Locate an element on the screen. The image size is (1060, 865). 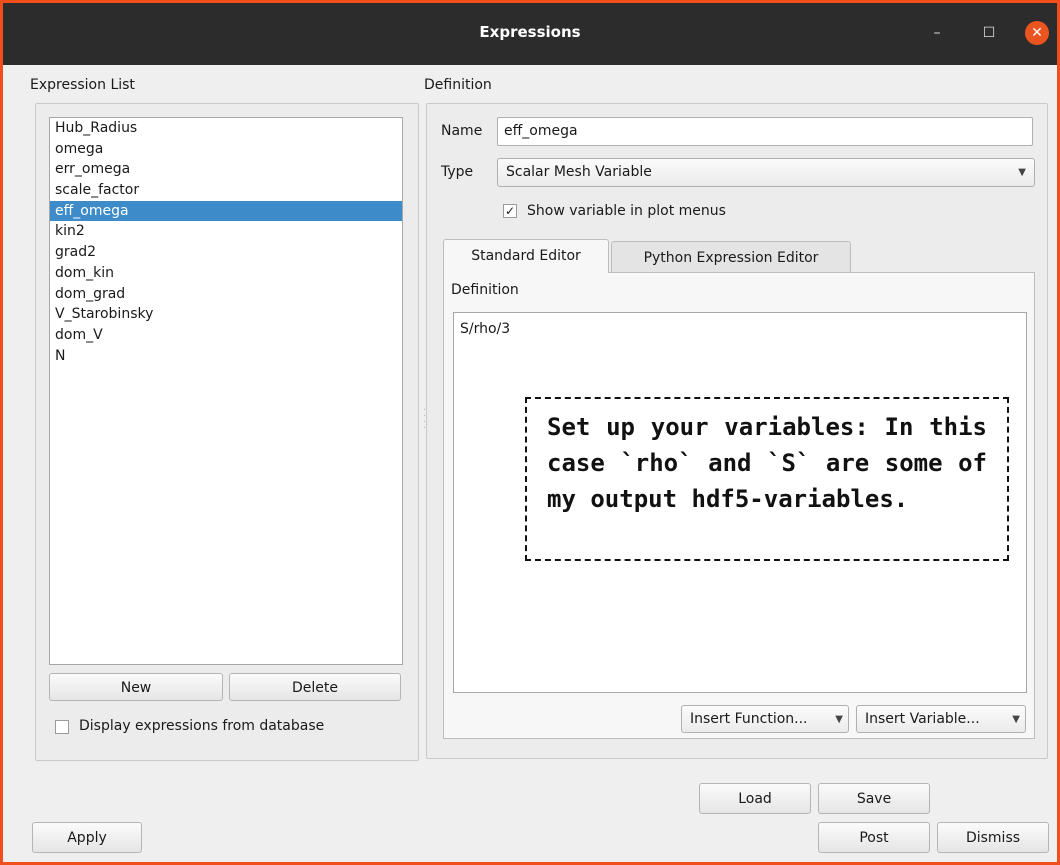
insert-function-button: Insert Function... ▼ is located at coordinates (765, 719).